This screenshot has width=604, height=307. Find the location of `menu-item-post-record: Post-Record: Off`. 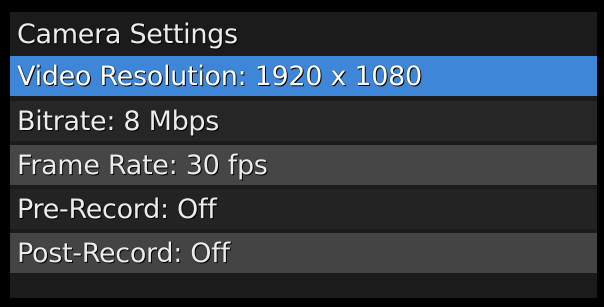

menu-item-post-record: Post-Record: Off is located at coordinates (303, 253).